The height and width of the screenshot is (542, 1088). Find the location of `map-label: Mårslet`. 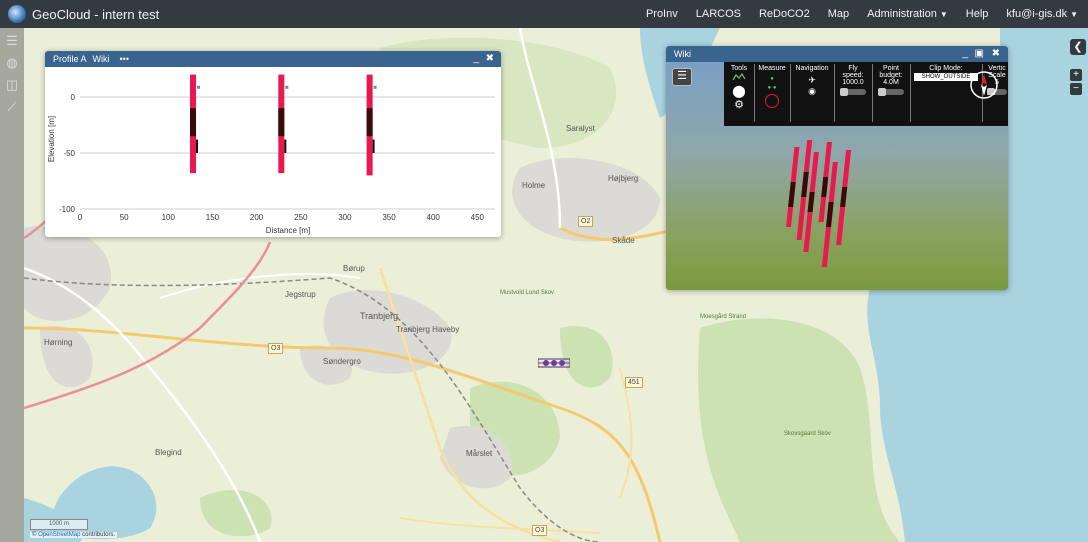

map-label: Mårslet is located at coordinates (479, 453).